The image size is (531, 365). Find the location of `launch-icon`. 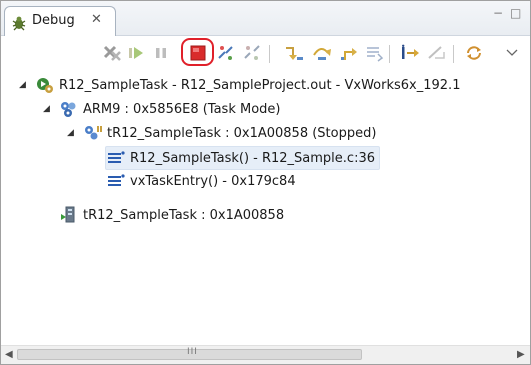

launch-icon is located at coordinates (45, 85).